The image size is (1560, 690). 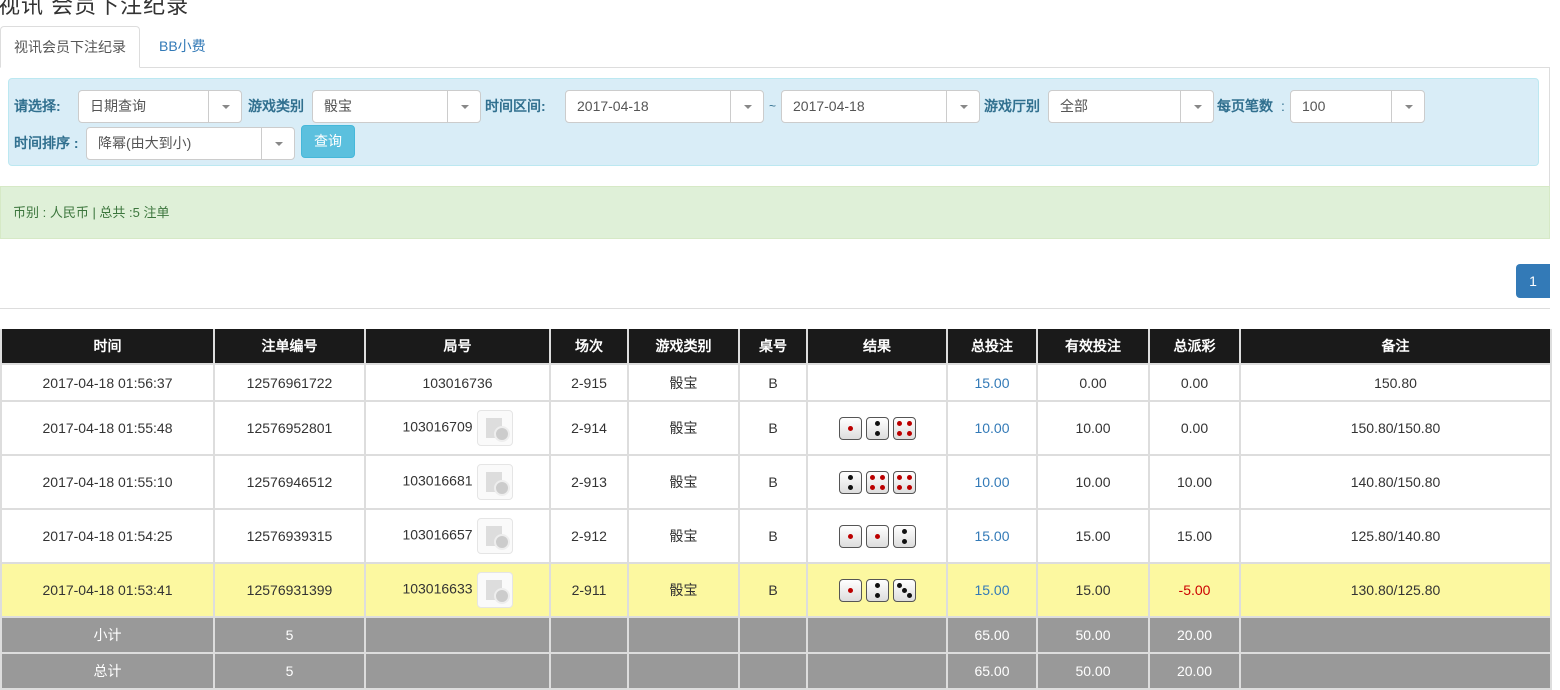 I want to click on date-to-select: 2017-04-18, so click(x=880, y=106).